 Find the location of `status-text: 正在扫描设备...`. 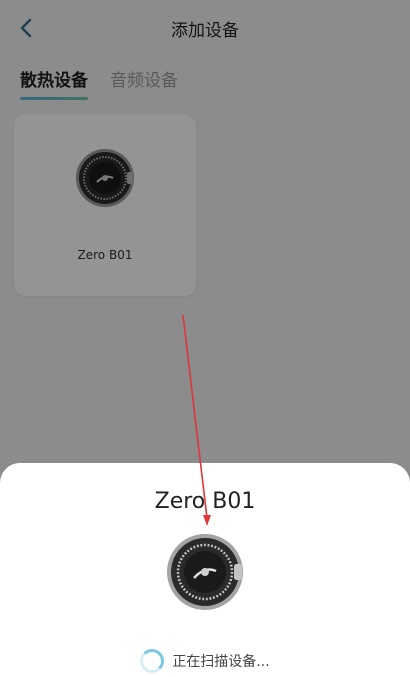

status-text: 正在扫描设备... is located at coordinates (221, 662).